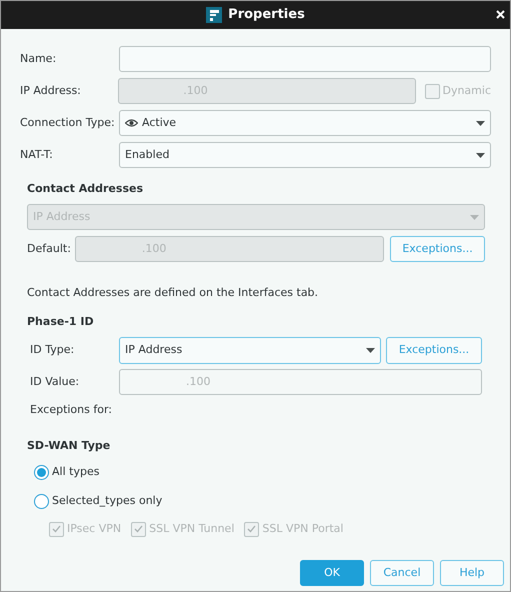 The width and height of the screenshot is (511, 592). What do you see at coordinates (55, 382) in the screenshot?
I see `field-label: ID Value:` at bounding box center [55, 382].